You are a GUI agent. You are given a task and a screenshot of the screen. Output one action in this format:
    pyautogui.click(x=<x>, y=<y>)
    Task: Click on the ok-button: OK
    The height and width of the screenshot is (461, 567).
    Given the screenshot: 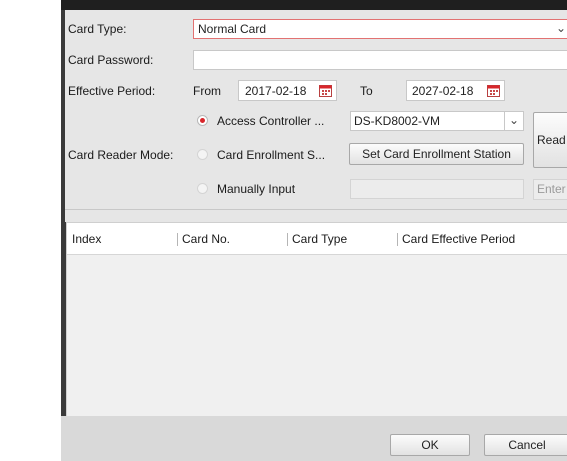 What is the action you would take?
    pyautogui.click(x=430, y=445)
    